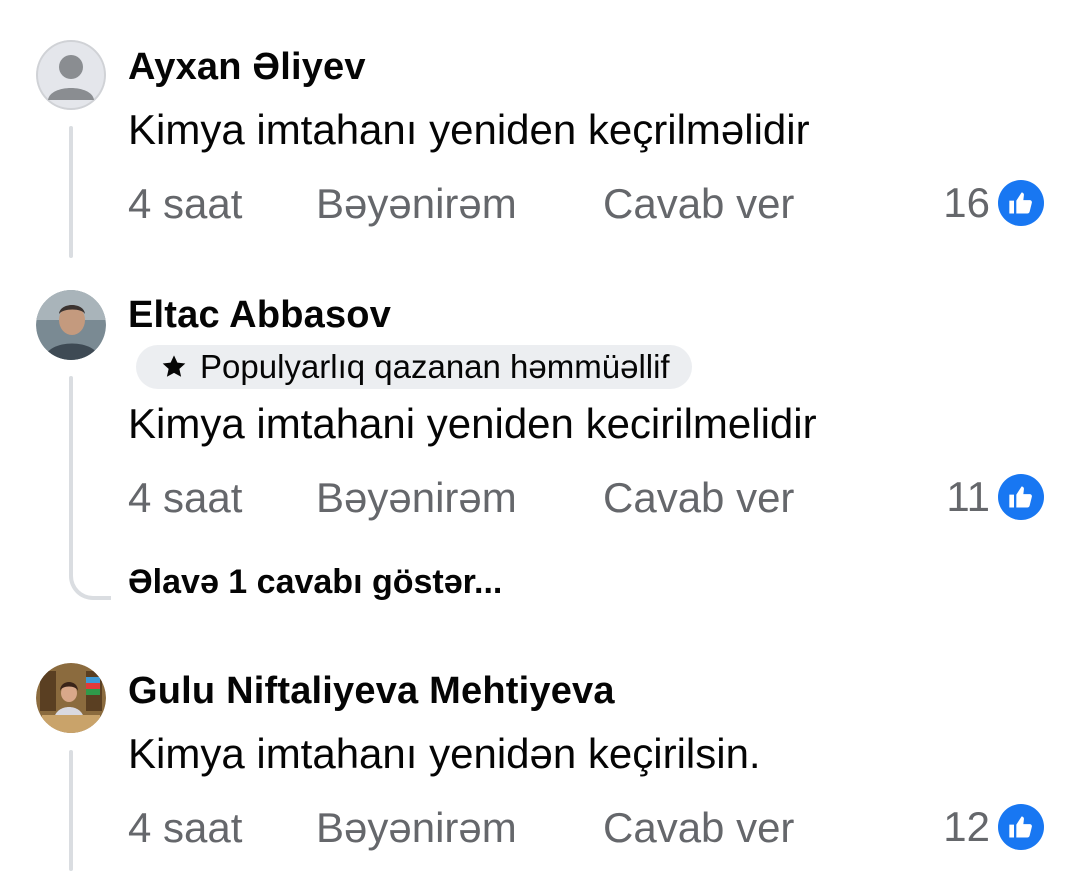  I want to click on reaction-summary: 12, so click(993, 827).